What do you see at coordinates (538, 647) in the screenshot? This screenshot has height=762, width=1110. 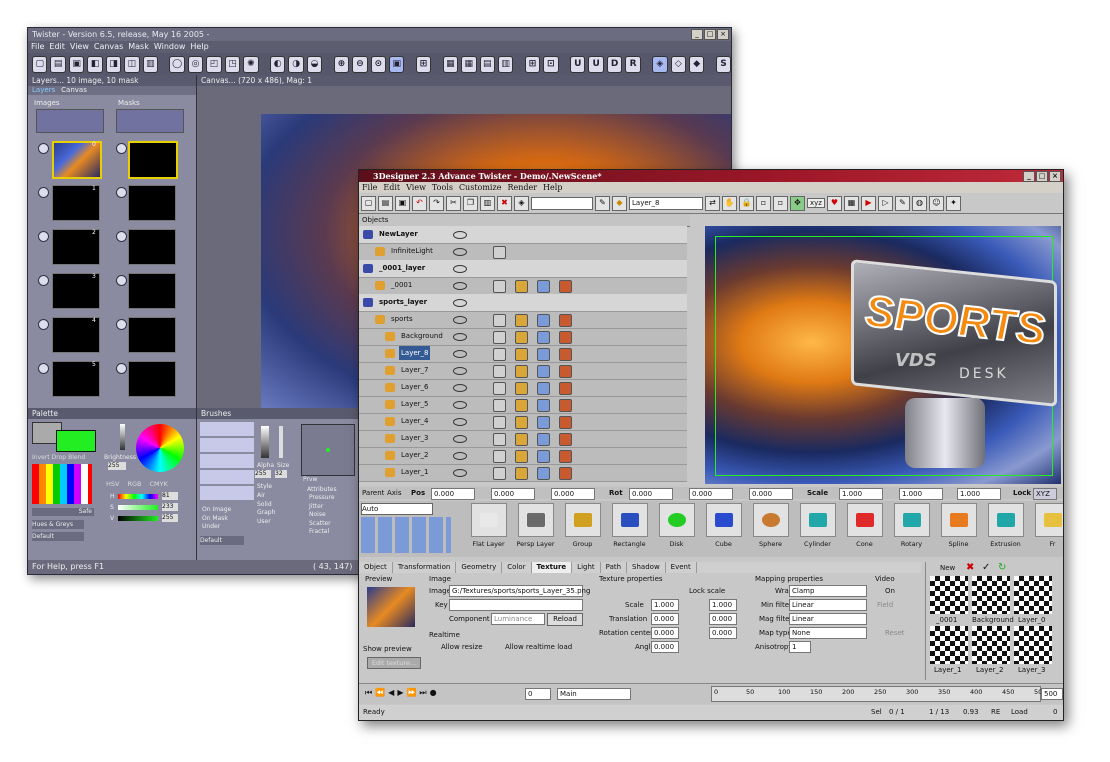 I see `allow-realtime-checkbox: Allow realtime load` at bounding box center [538, 647].